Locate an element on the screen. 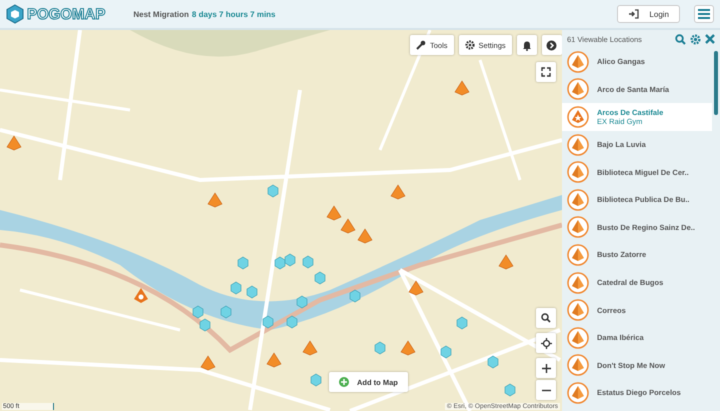 The height and width of the screenshot is (411, 720). nest-migration-label: Nest Migration is located at coordinates (161, 14).